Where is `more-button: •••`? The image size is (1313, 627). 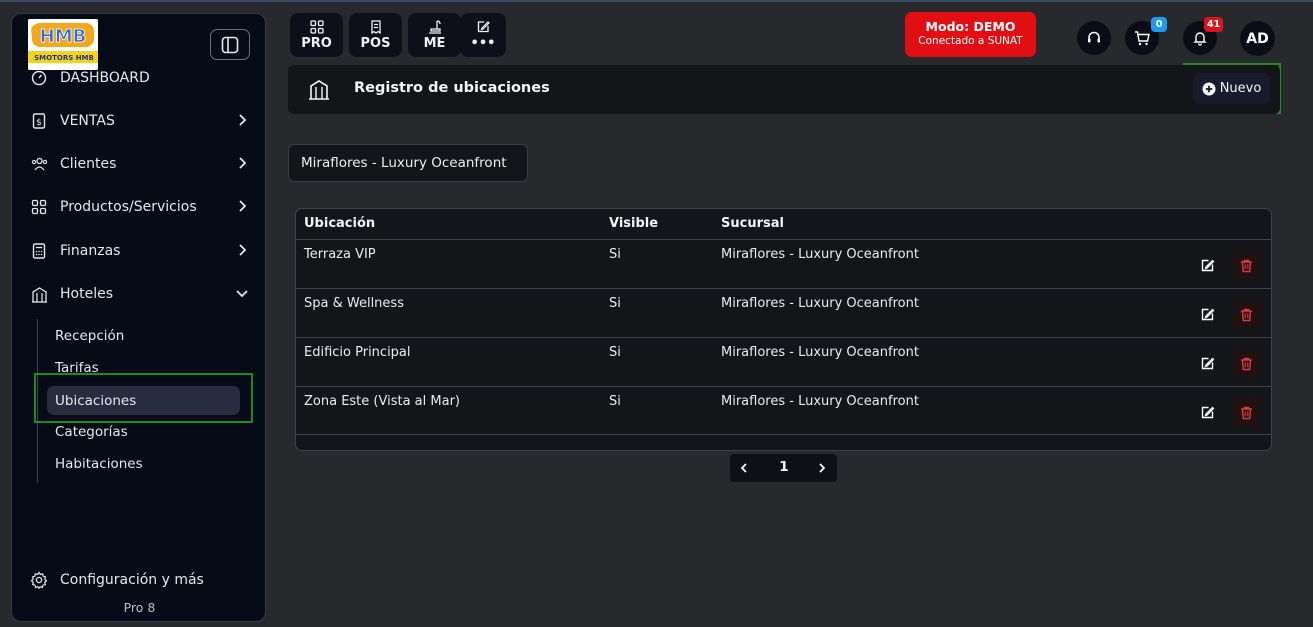 more-button: ••• is located at coordinates (483, 35).